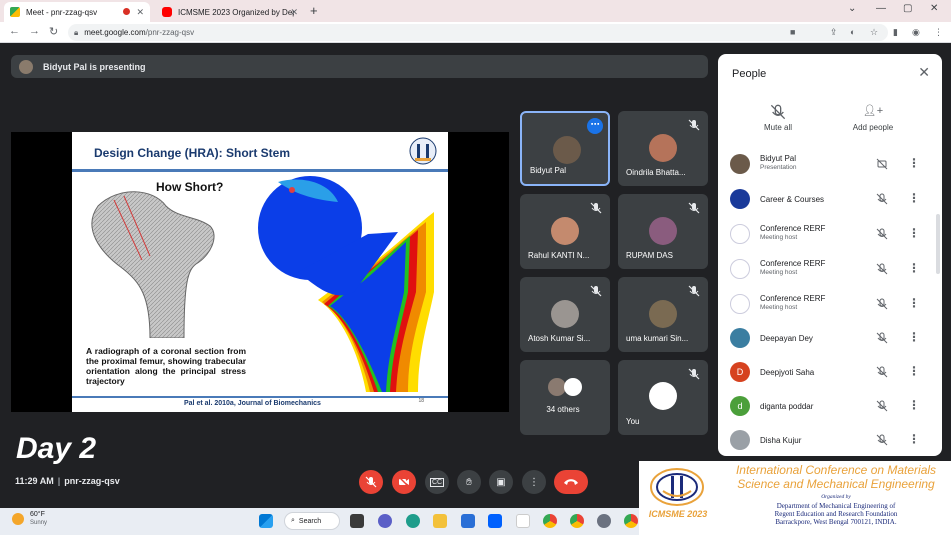 The image size is (951, 535). I want to click on menu-dots-icon: ⋮, so click(938, 32).